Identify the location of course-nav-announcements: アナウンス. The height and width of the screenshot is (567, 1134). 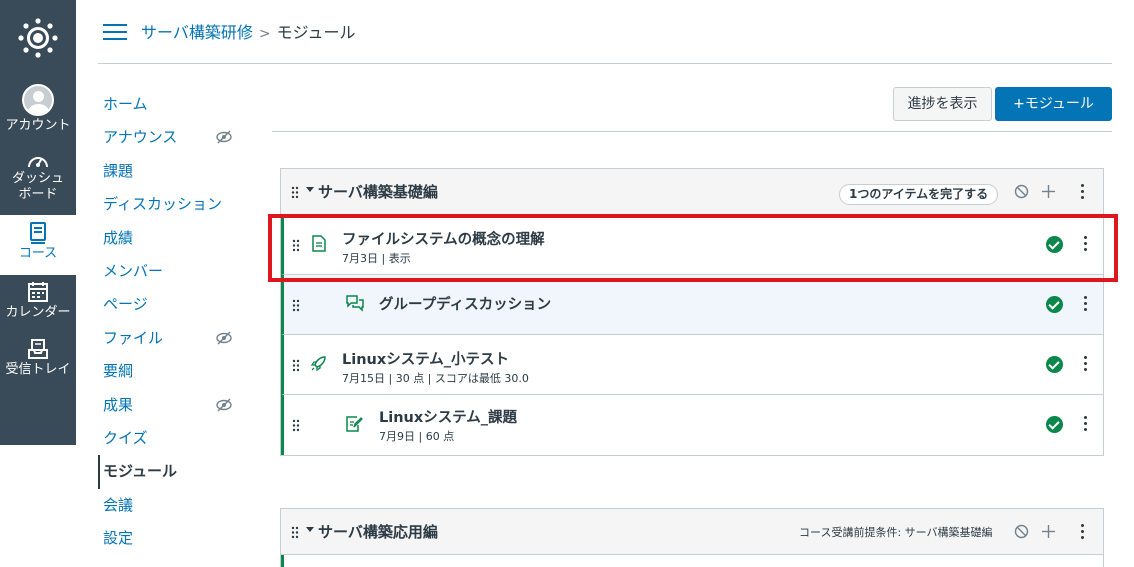
(173, 137).